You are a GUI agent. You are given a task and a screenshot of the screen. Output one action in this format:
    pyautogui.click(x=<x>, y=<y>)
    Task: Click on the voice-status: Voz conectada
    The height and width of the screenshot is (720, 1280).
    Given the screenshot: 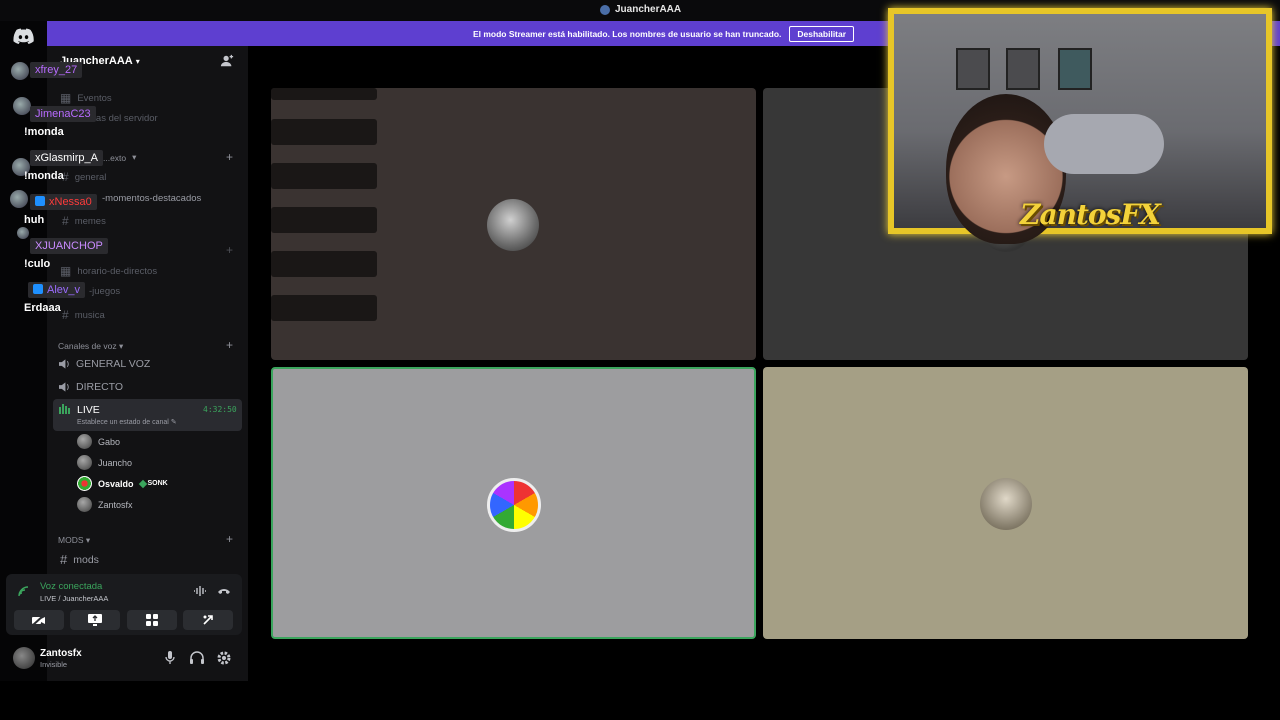 What is the action you would take?
    pyautogui.click(x=71, y=586)
    